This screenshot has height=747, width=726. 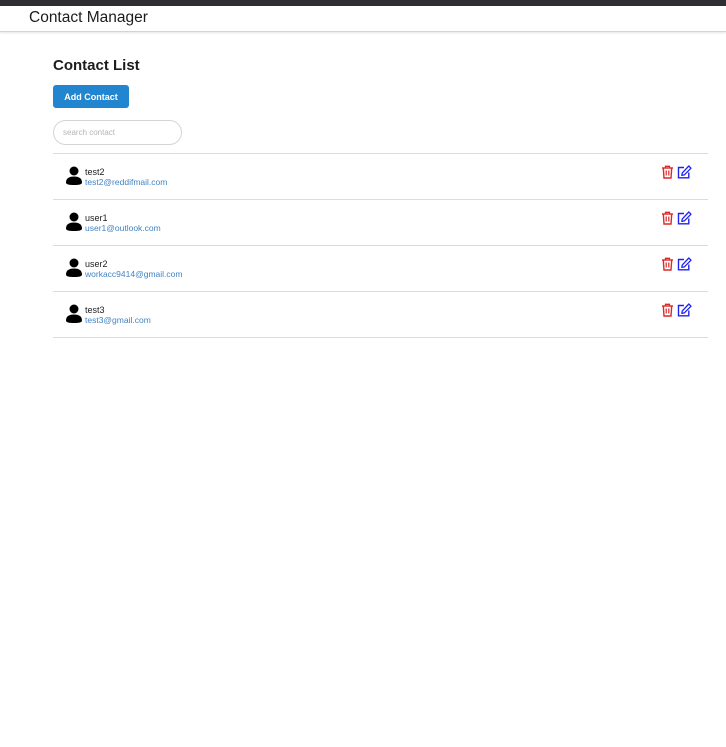 What do you see at coordinates (126, 182) in the screenshot?
I see `contact-email: test2@reddifmail.com` at bounding box center [126, 182].